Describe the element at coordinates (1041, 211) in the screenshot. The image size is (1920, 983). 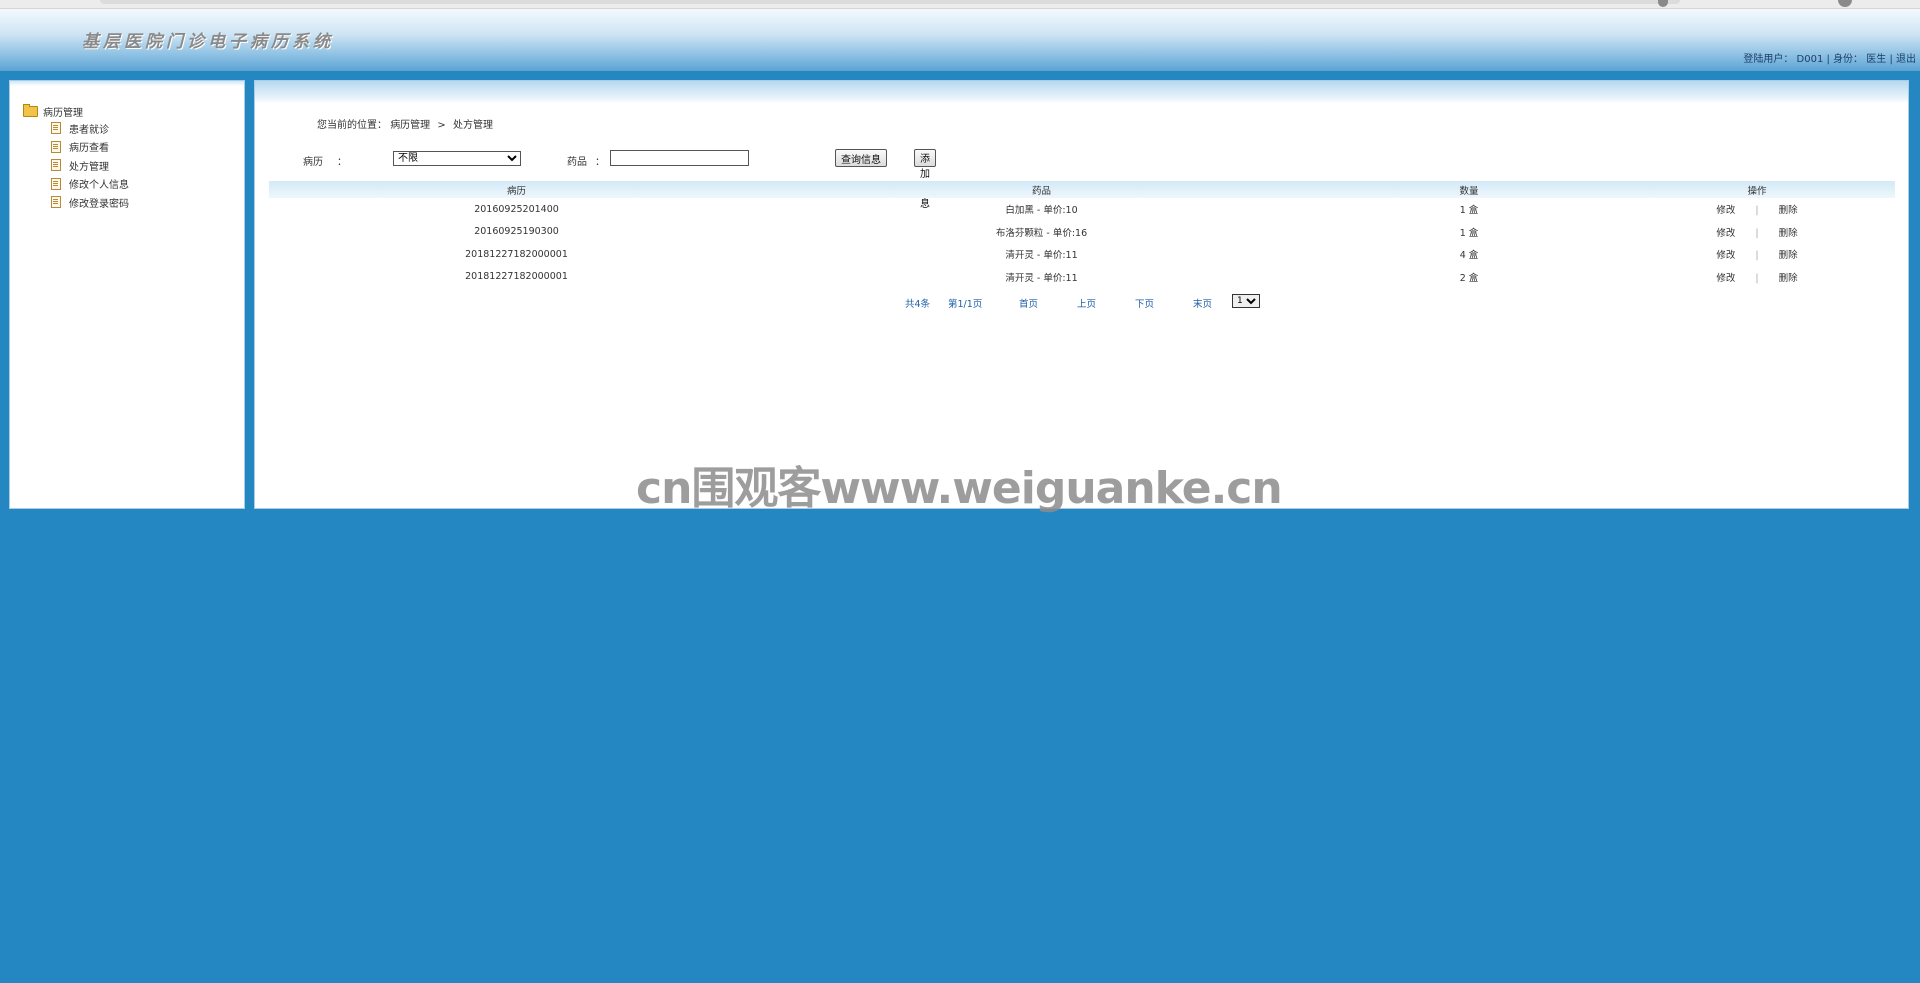
I see `cell-drug: 白加黑 - 单价:10` at that location.